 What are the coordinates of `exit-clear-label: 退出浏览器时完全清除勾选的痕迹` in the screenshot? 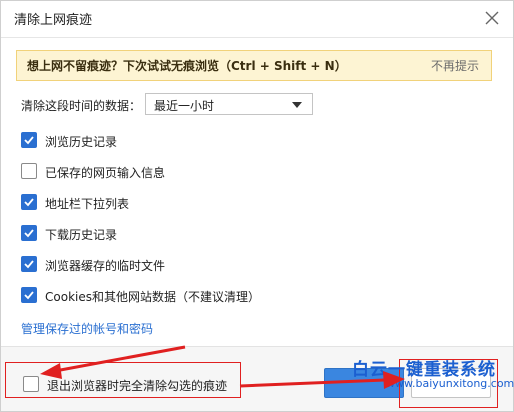 It's located at (137, 386).